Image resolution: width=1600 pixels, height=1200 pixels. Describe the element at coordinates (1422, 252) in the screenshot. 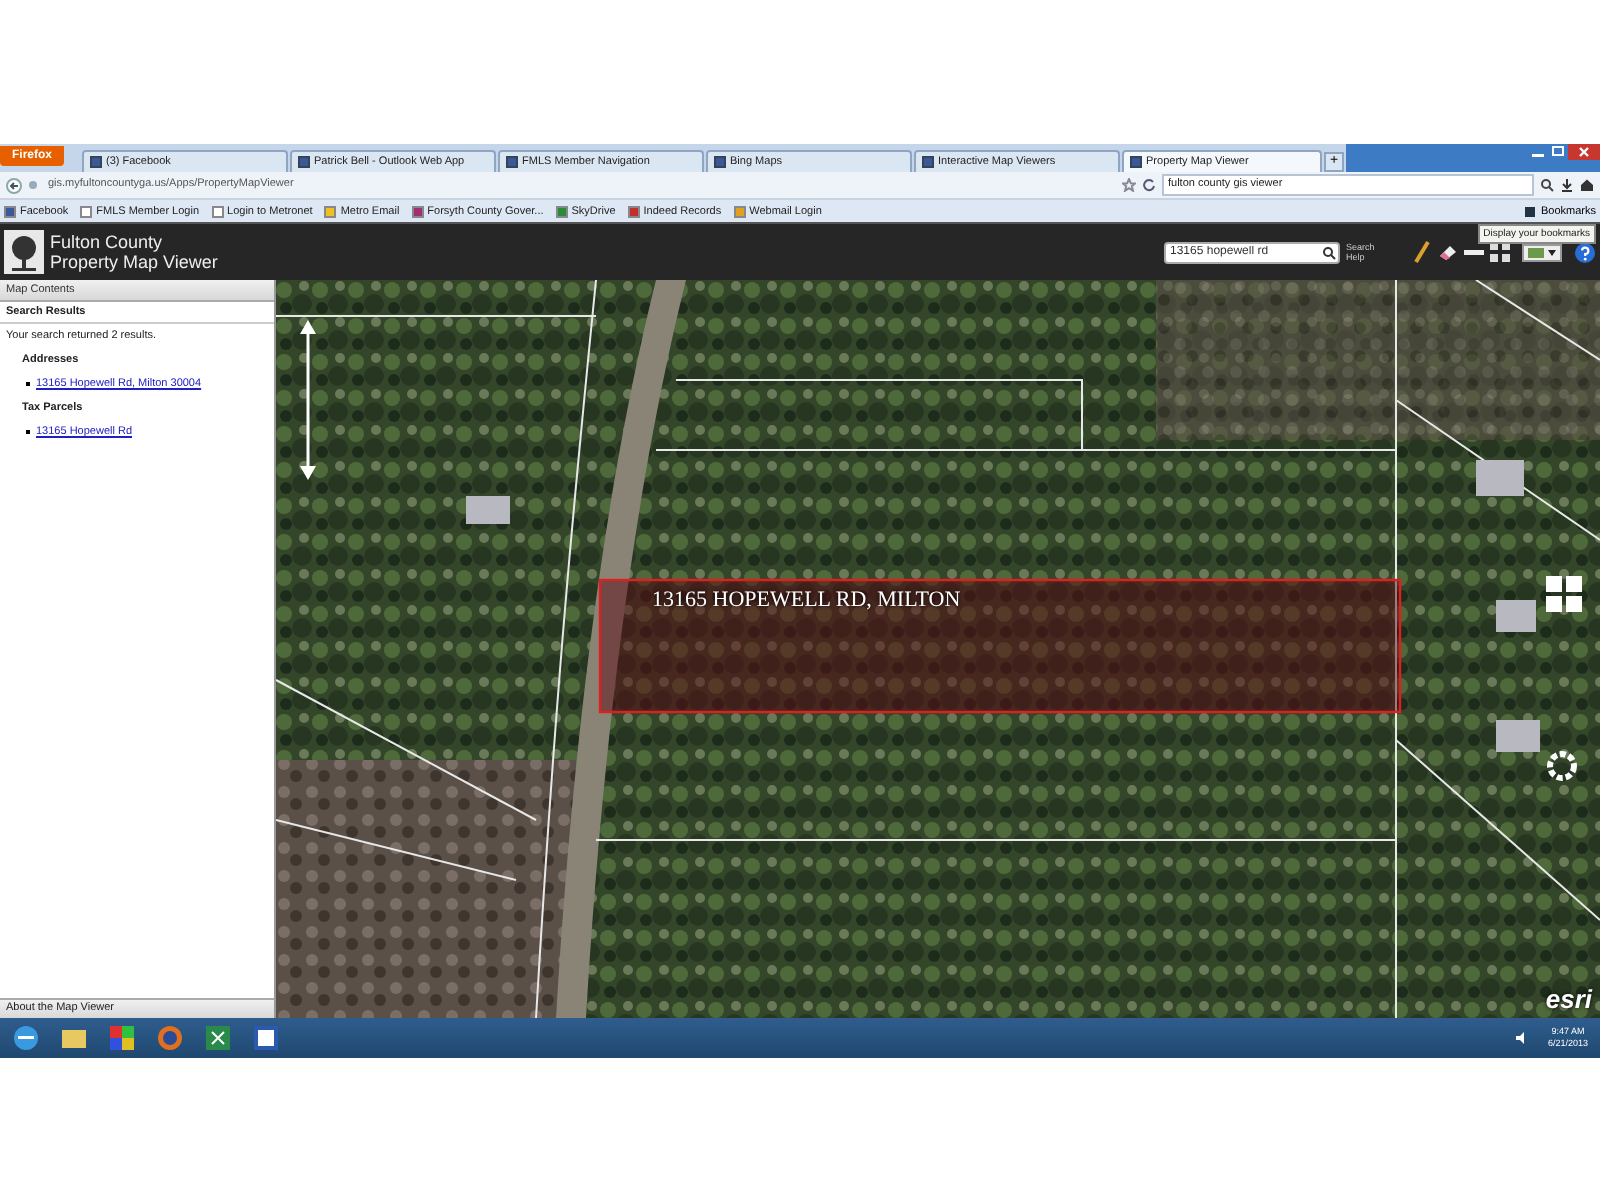

I see `pencil-icon` at that location.